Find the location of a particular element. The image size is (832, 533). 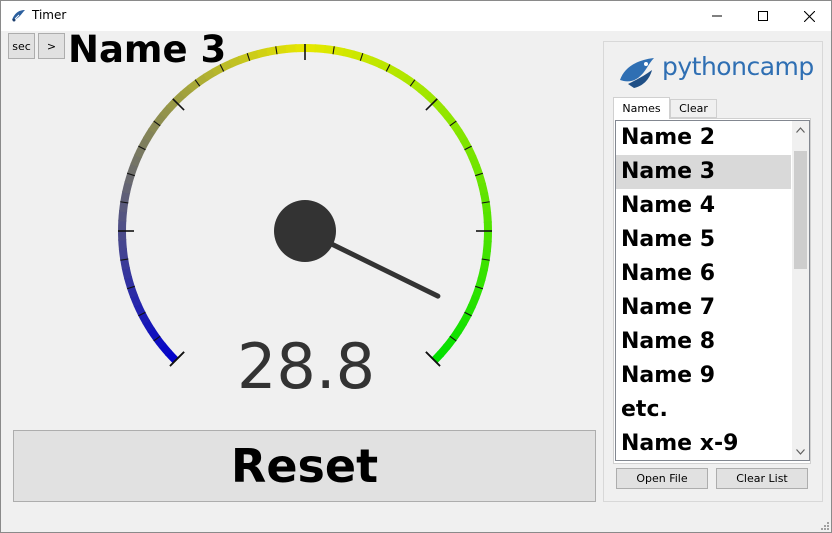

maximize-button is located at coordinates (763, 16).